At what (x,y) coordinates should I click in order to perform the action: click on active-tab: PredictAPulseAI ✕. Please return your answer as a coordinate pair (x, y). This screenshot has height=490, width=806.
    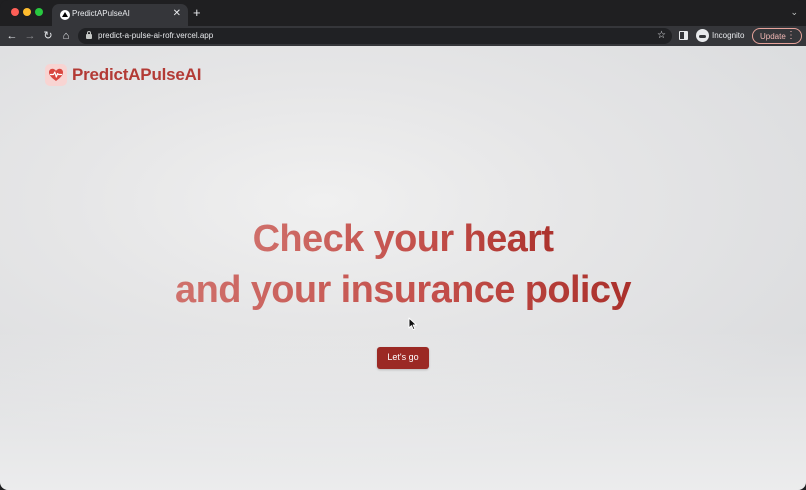
    Looking at the image, I should click on (120, 15).